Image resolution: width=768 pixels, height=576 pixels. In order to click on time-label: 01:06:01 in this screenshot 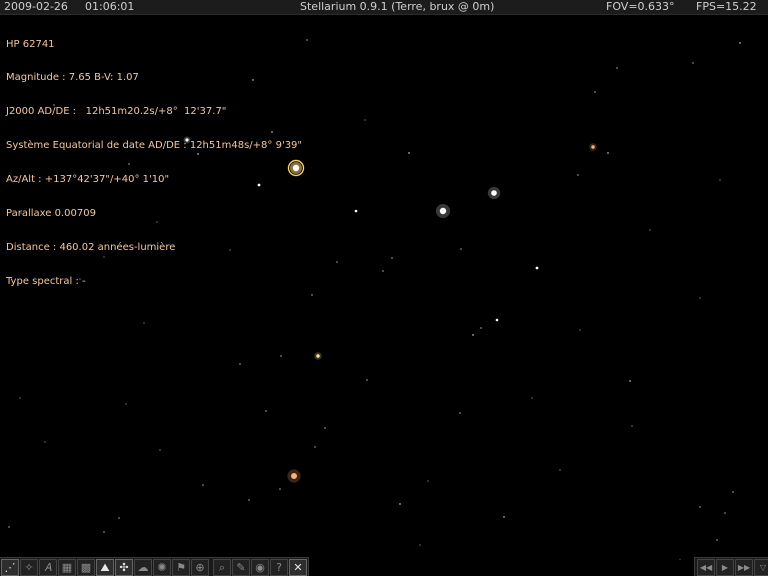, I will do `click(110, 6)`.